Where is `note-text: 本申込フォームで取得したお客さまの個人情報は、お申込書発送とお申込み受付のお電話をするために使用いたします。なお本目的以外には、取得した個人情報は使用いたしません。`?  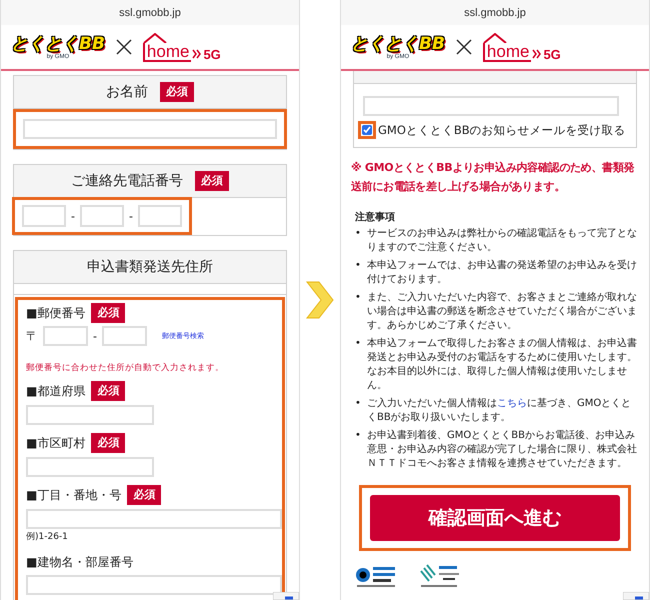 note-text: 本申込フォームで取得したお客さまの個人情報は、お申込書発送とお申込み受付のお電話をするために使用いたします。なお本目的以外には、取得した個人情報は使用いたしません。 is located at coordinates (502, 365).